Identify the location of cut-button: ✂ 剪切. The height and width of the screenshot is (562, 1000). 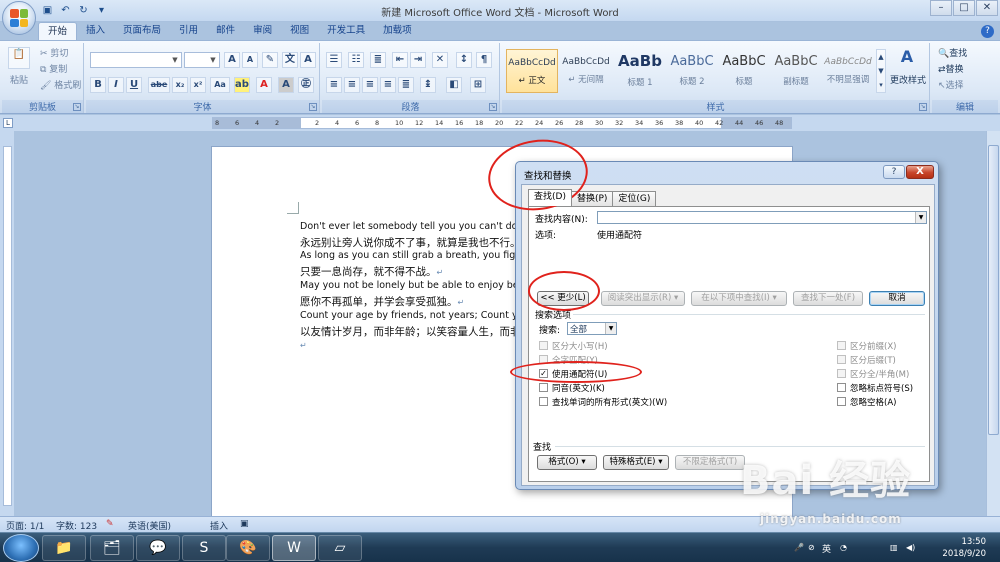
(54, 52).